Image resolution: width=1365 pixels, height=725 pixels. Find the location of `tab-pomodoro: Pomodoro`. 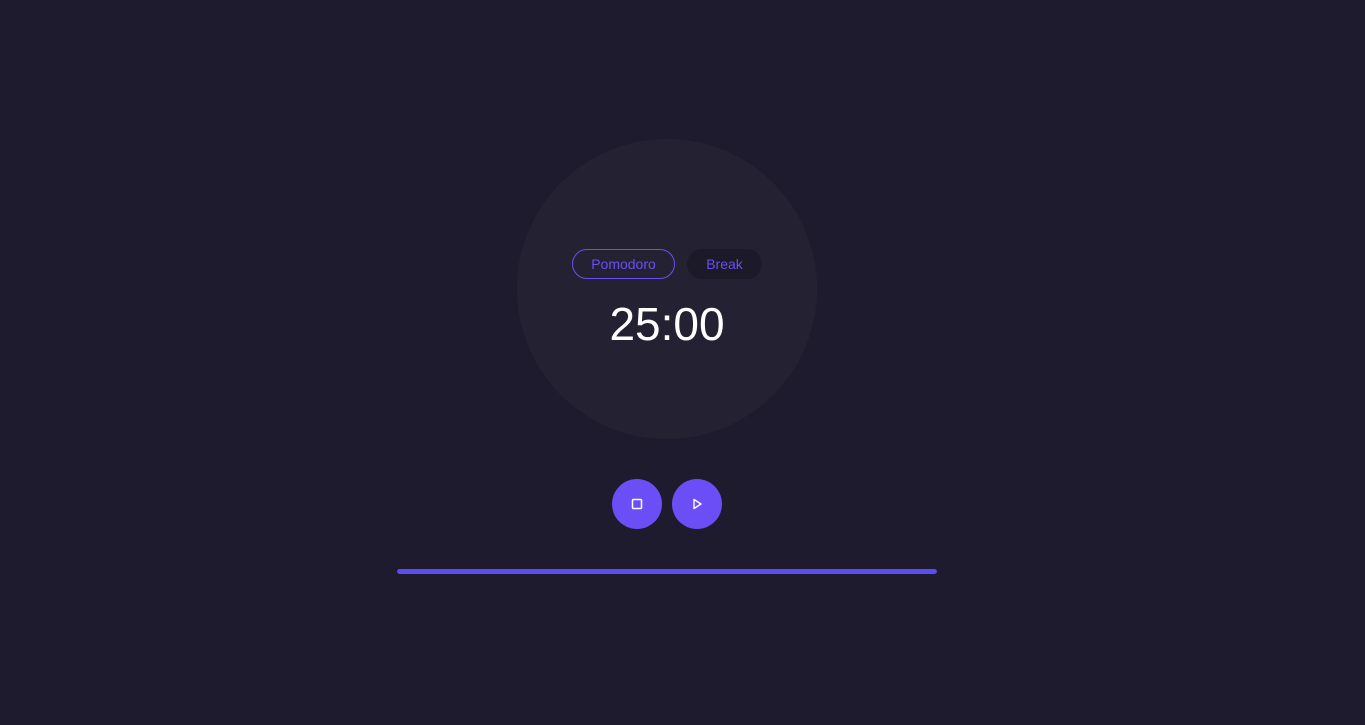

tab-pomodoro: Pomodoro is located at coordinates (623, 264).